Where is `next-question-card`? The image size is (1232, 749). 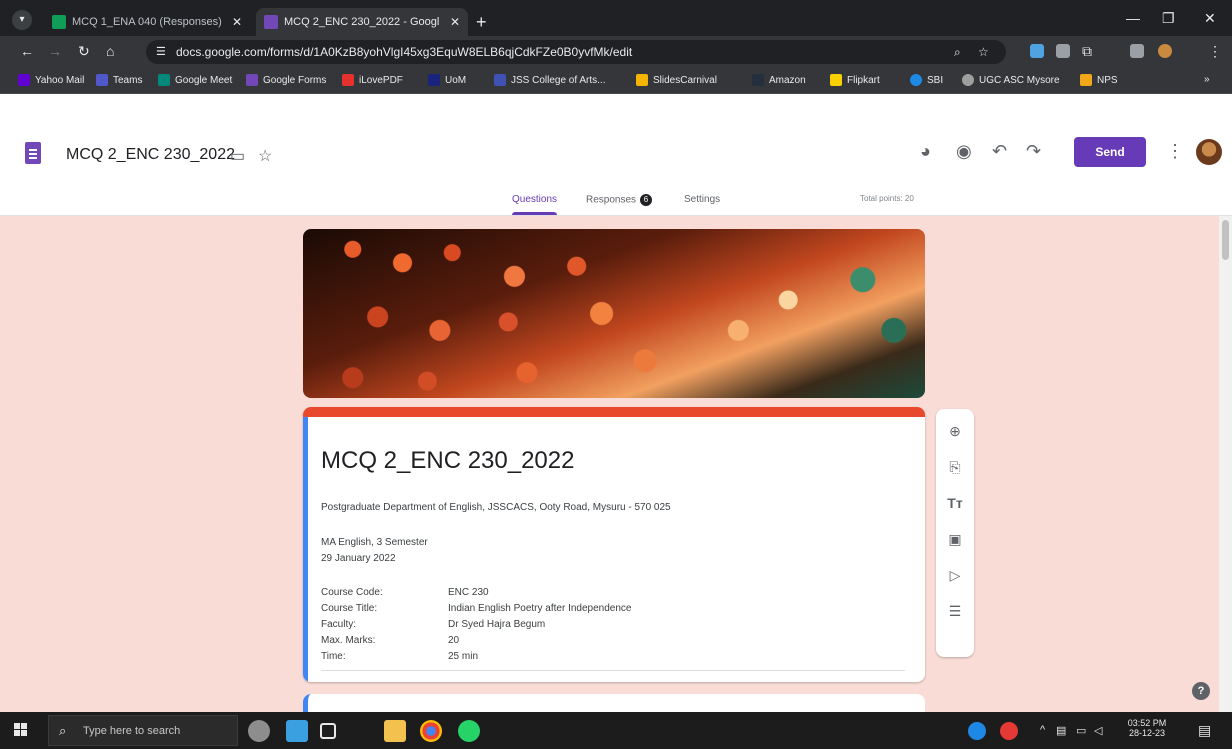
next-question-card is located at coordinates (614, 704).